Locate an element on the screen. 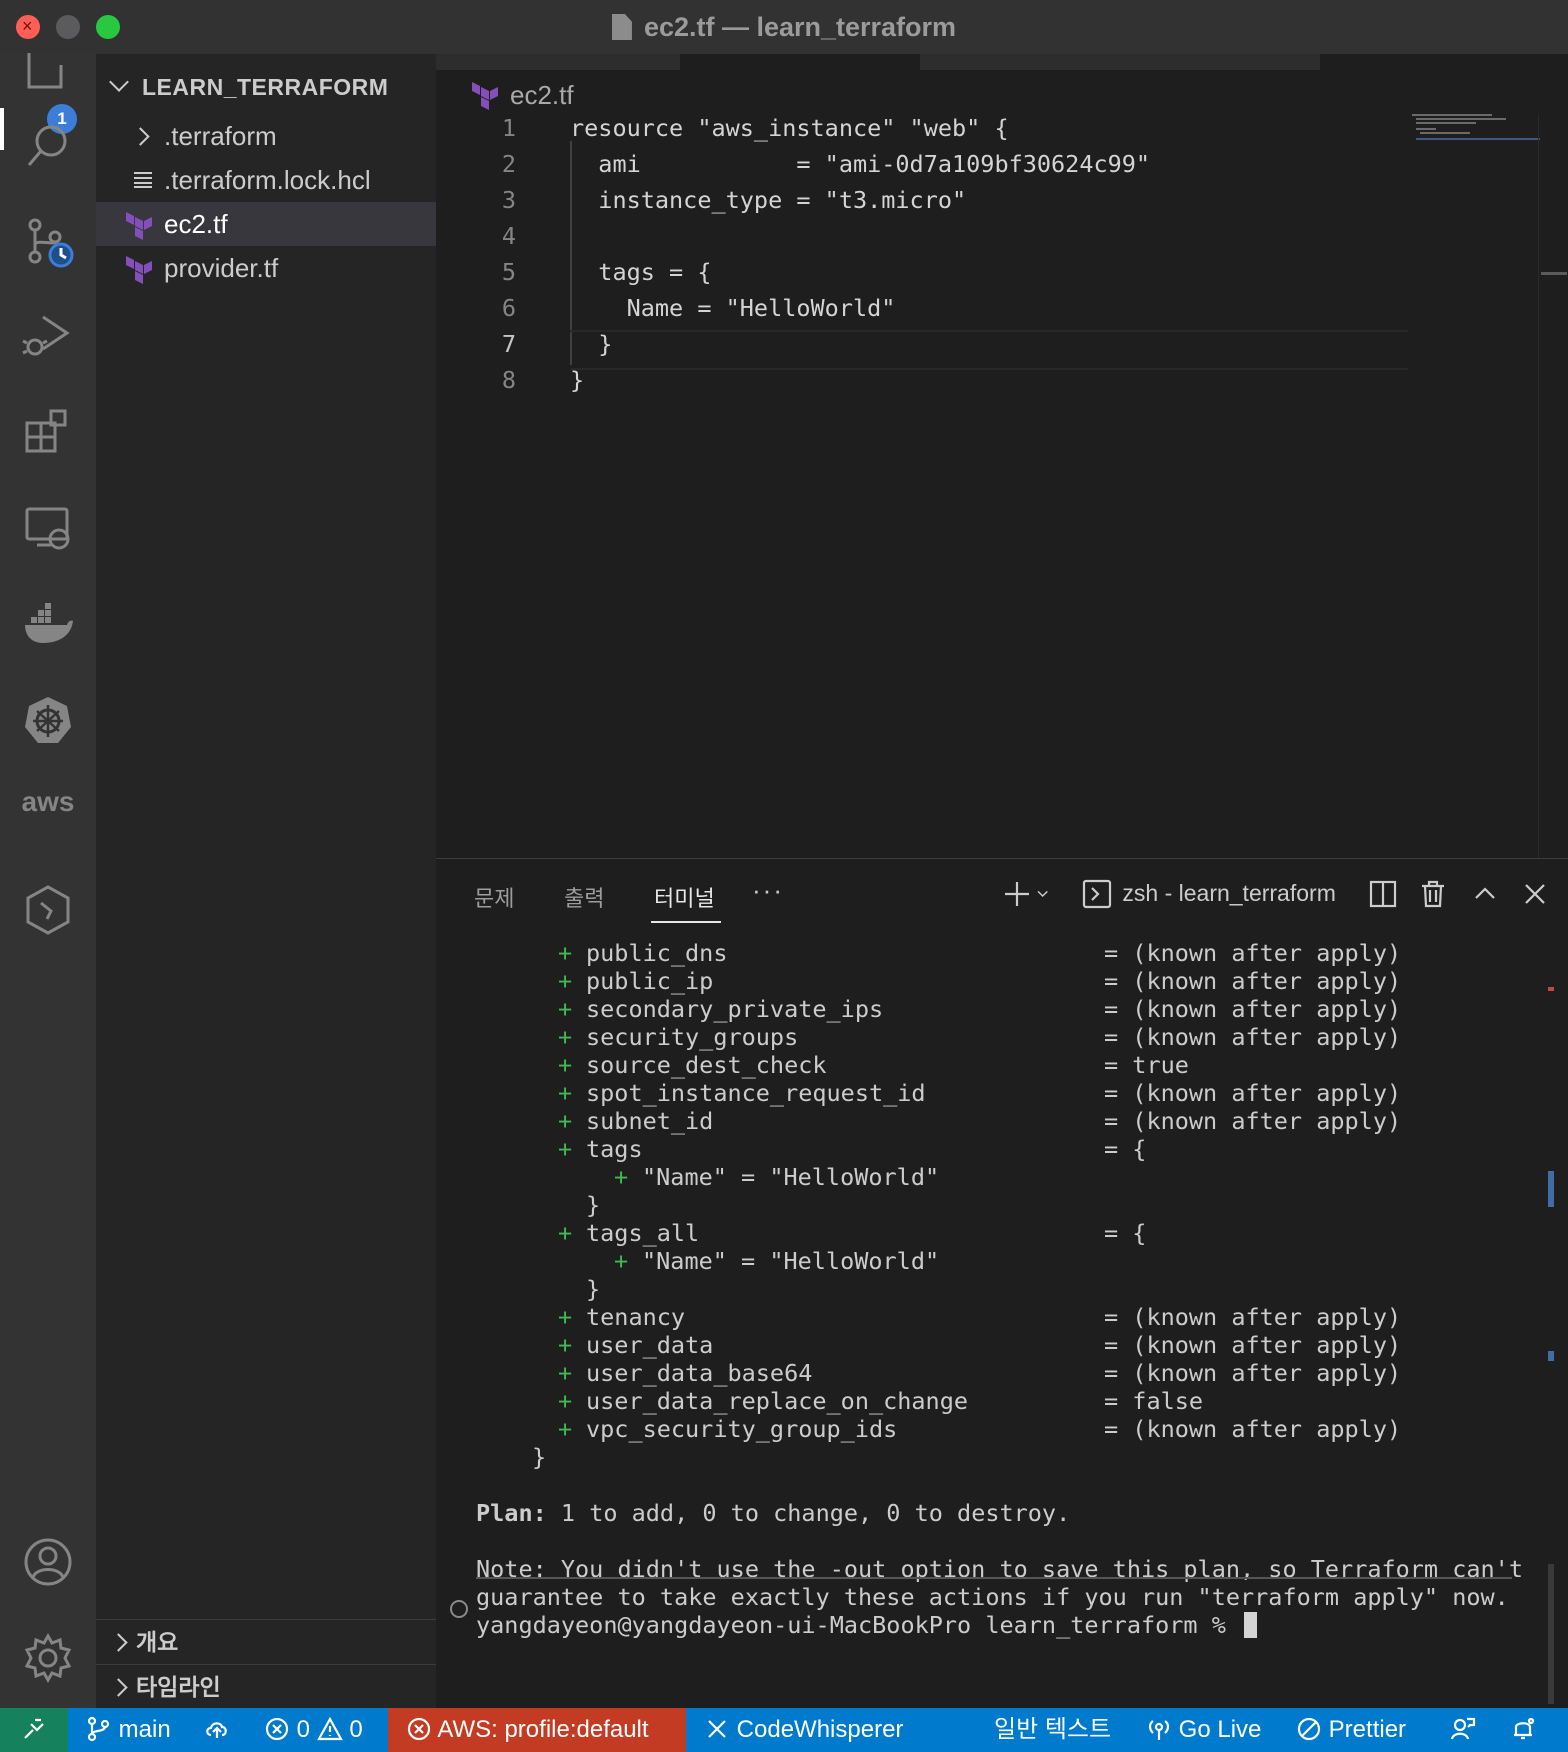 This screenshot has width=1568, height=1752. extensions-icon is located at coordinates (48, 432).